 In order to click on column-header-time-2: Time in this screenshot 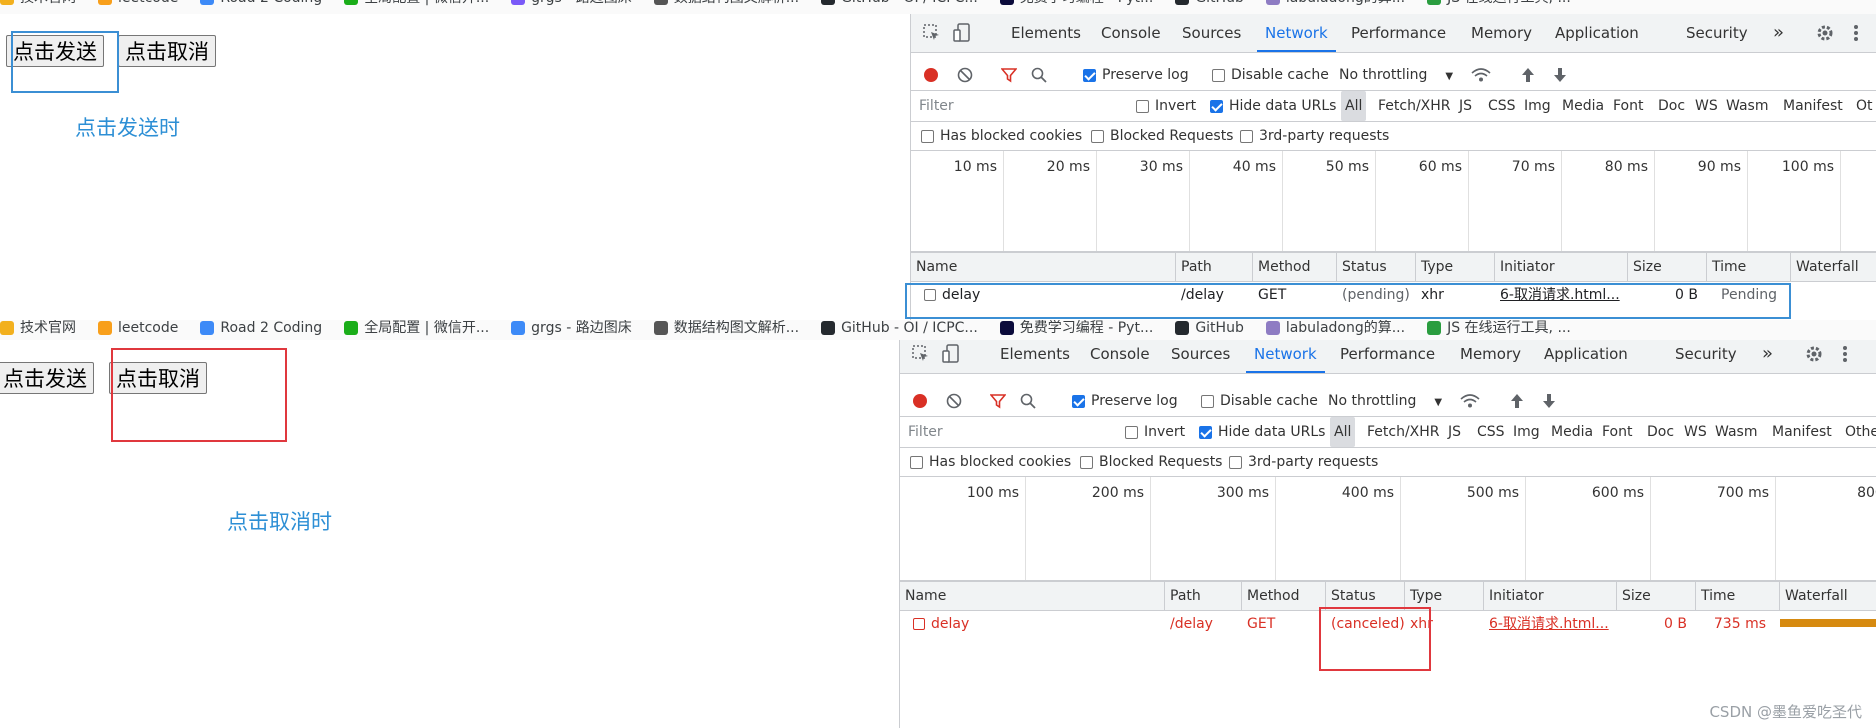, I will do `click(1738, 596)`.